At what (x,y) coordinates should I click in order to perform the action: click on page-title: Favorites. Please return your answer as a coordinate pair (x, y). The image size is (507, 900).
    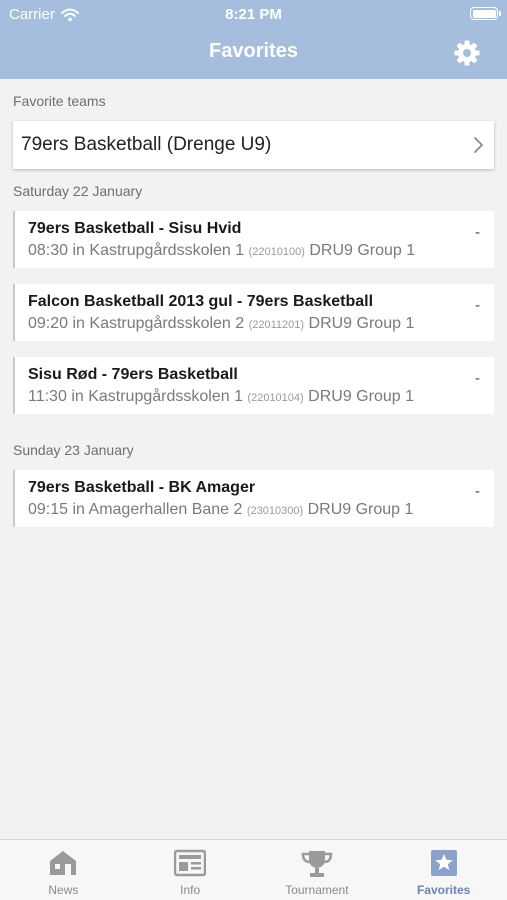
    Looking at the image, I should click on (253, 51).